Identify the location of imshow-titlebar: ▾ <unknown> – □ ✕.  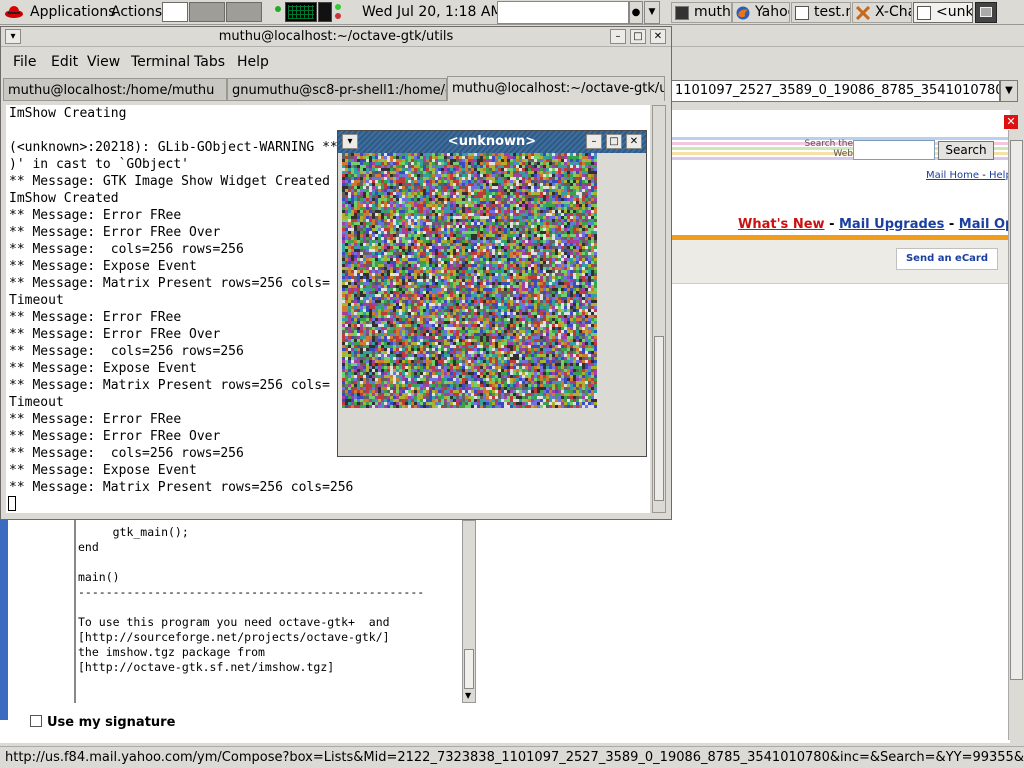
(492, 142).